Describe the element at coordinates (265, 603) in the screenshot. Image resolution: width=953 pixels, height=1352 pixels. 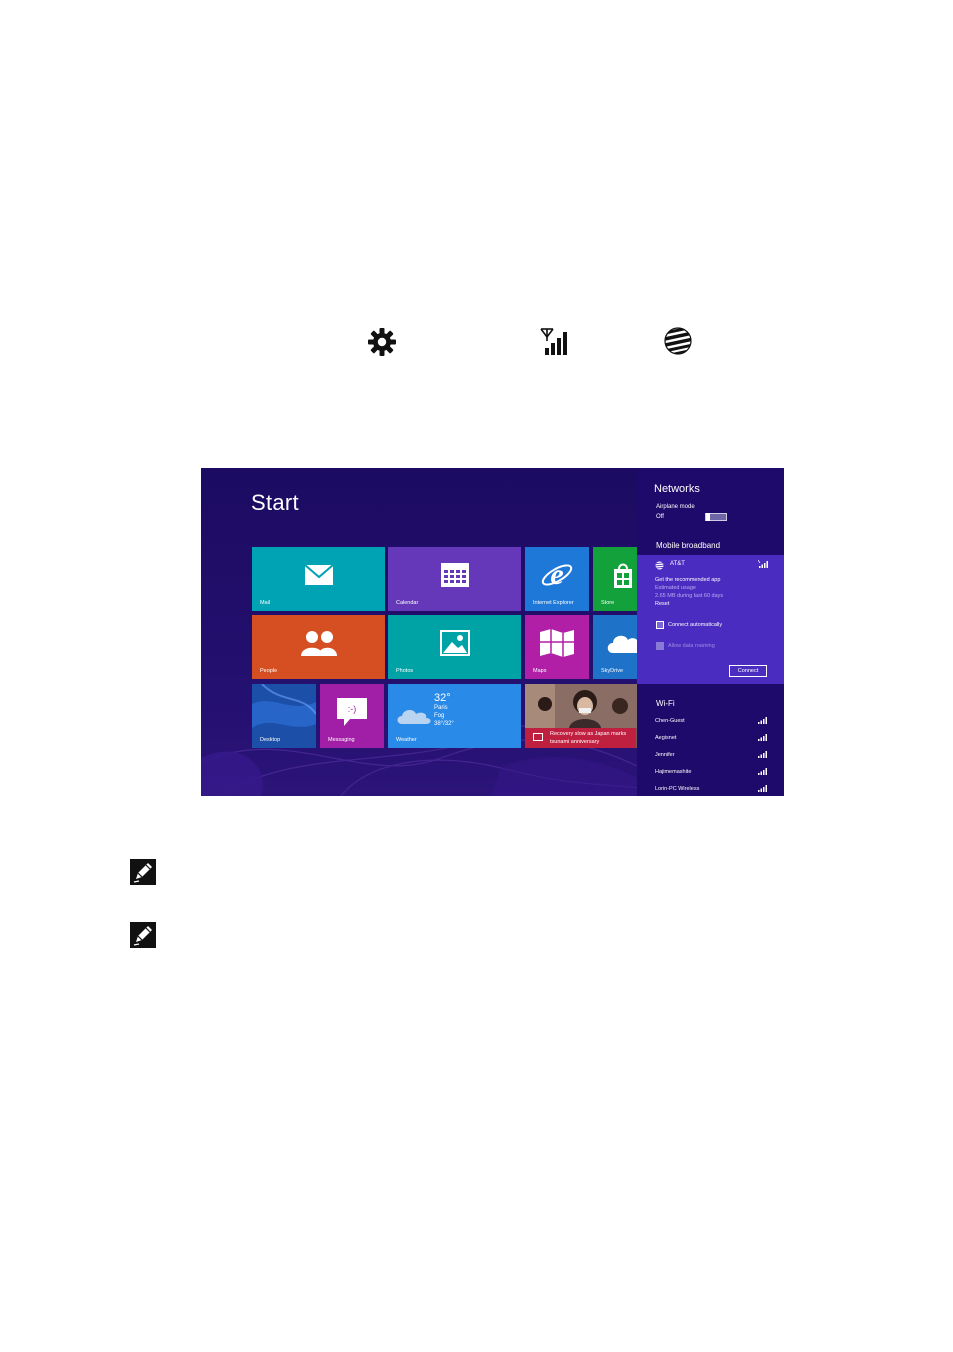
I see `tile-label: Mail` at that location.